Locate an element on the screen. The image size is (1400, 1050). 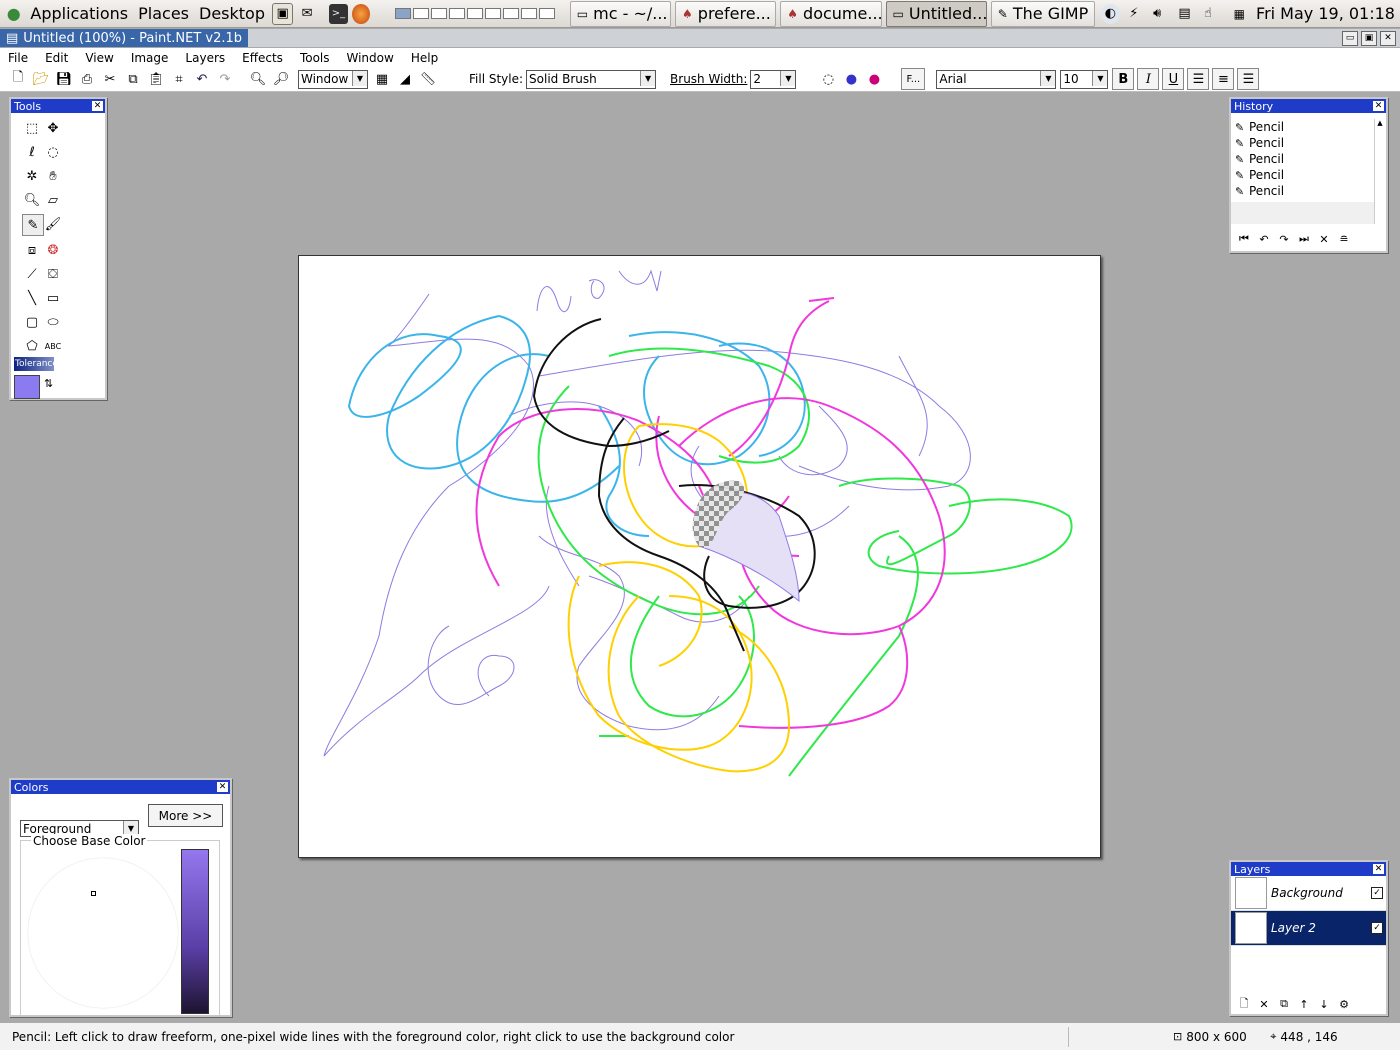
rewind-icon: ⏮︎ is located at coordinates (1244, 239).